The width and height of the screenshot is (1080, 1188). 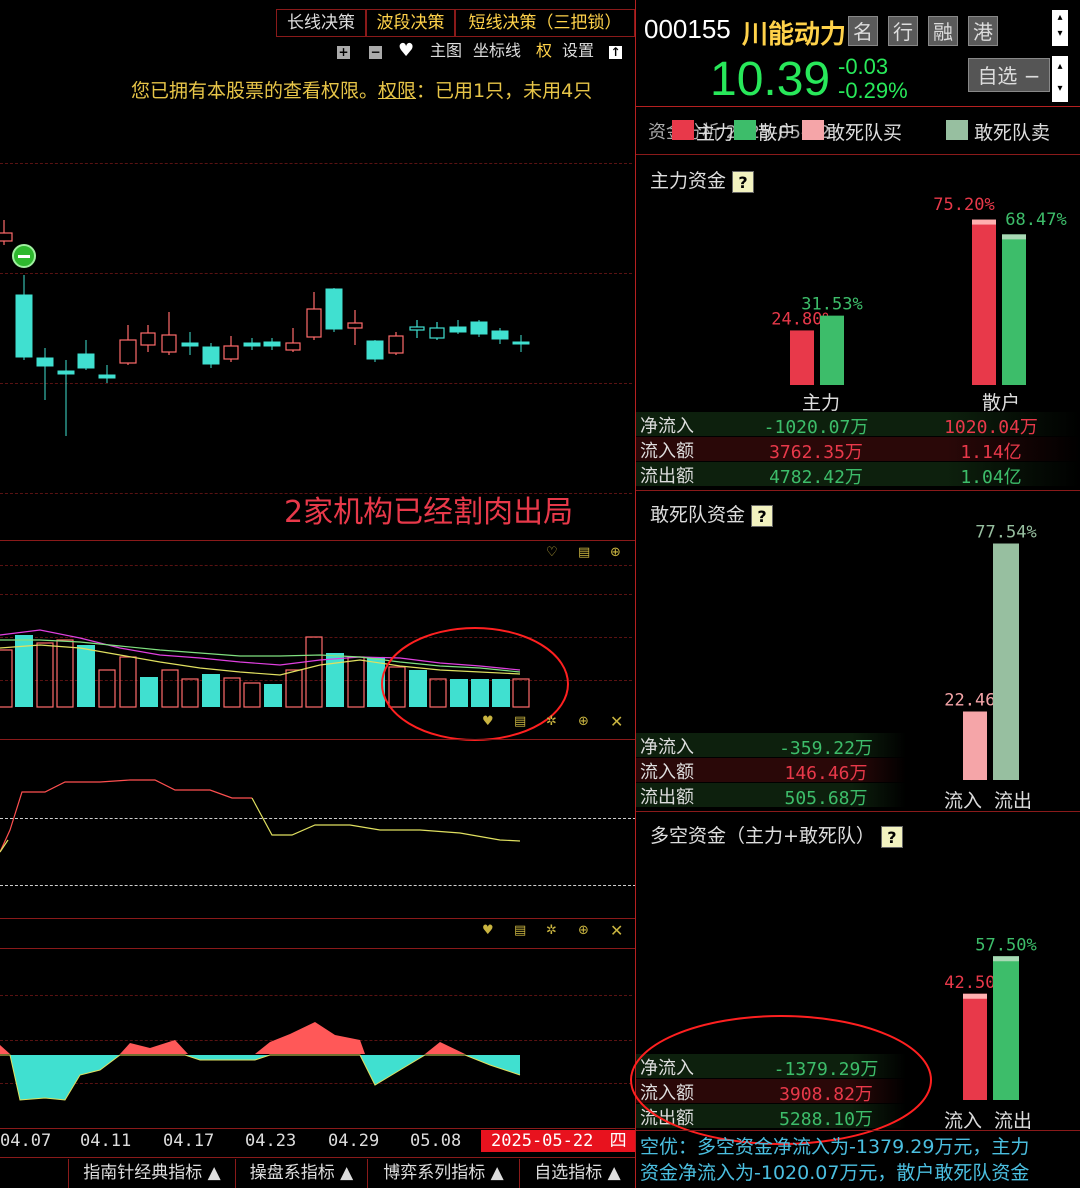 I want to click on ls-out-bar, so click(x=1006, y=1028).